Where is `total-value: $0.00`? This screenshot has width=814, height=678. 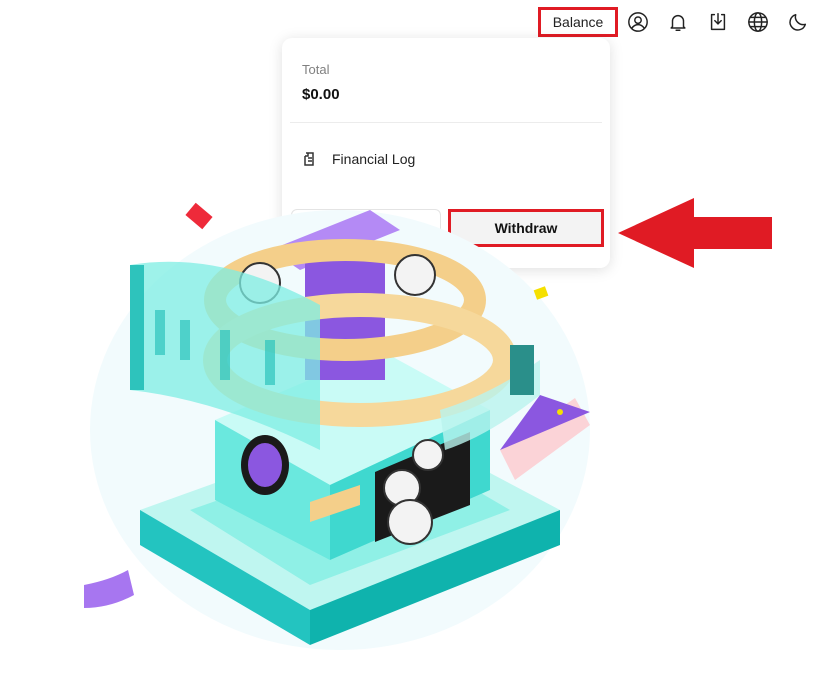 total-value: $0.00 is located at coordinates (321, 94).